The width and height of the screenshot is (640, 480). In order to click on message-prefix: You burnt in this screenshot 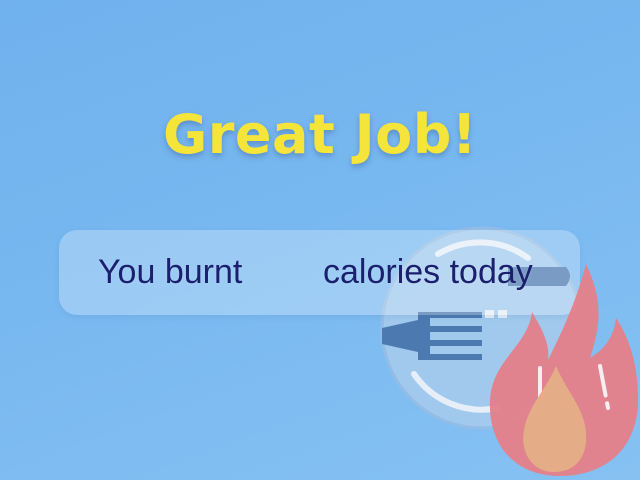, I will do `click(170, 272)`.